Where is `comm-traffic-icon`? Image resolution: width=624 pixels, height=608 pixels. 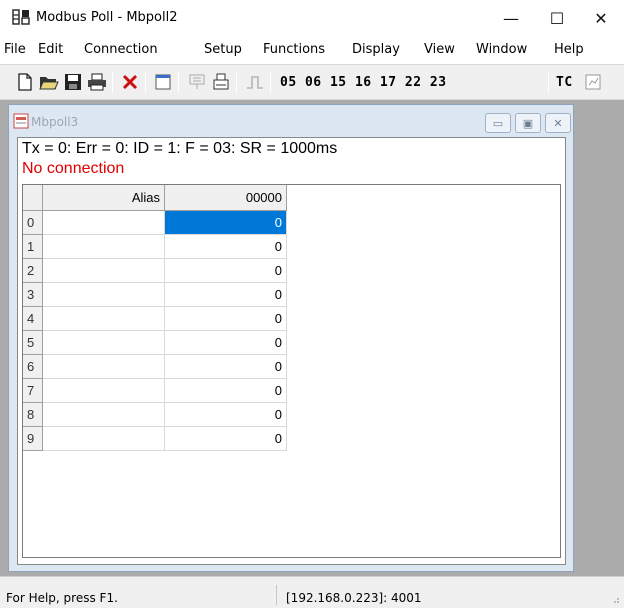 comm-traffic-icon is located at coordinates (593, 82).